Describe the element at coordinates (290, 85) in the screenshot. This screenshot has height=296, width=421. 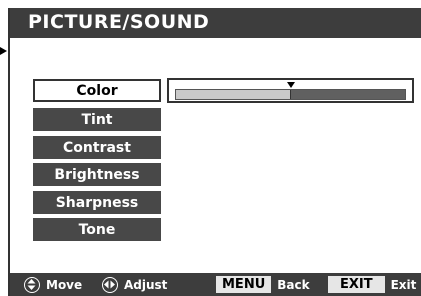
I see `slider-marker-icon` at that location.